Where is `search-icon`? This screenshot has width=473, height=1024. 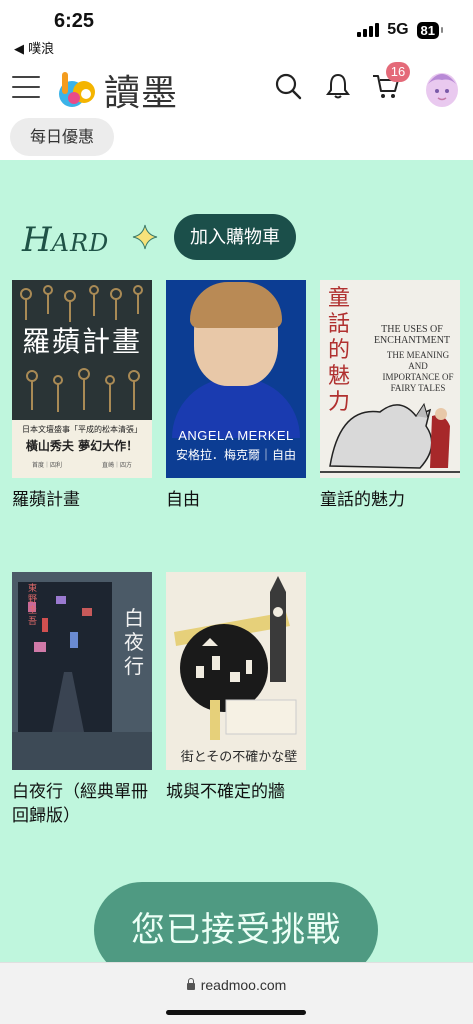 search-icon is located at coordinates (288, 86).